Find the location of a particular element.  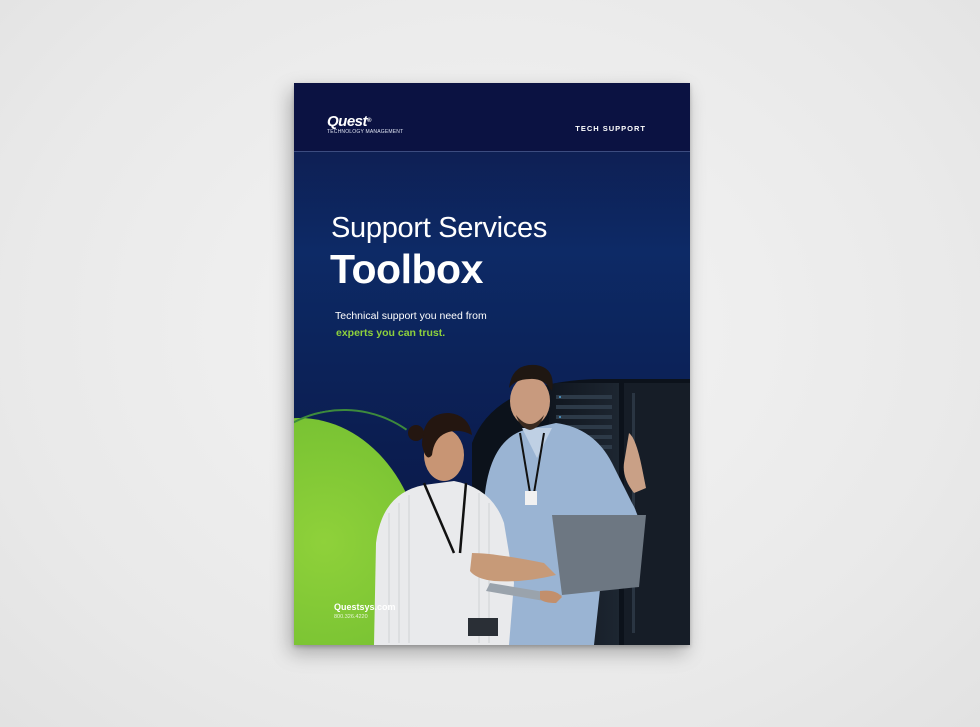

technicians-photo is located at coordinates (532, 504).